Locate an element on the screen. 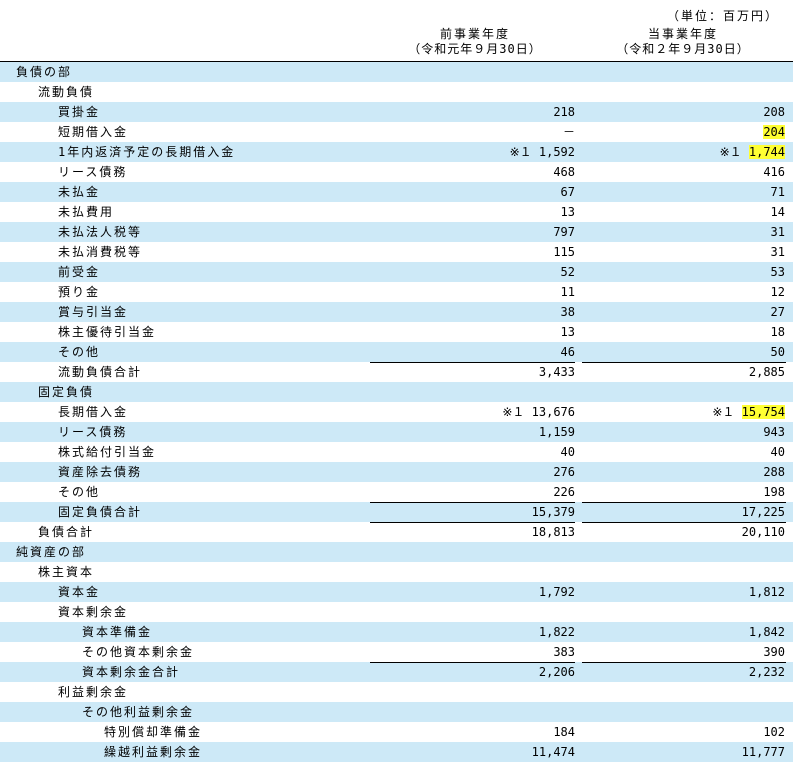 This screenshot has width=793, height=769. table-row: 未払費用 13 14 is located at coordinates (396, 212).